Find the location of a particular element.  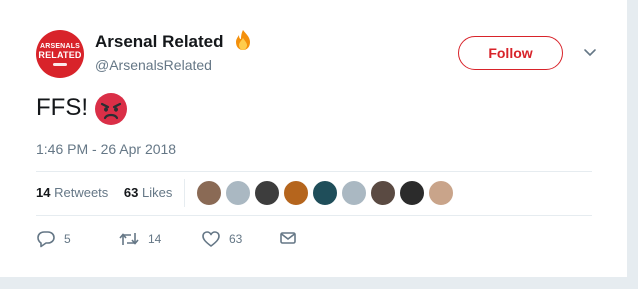

avatar-text-line2: RELATED is located at coordinates (60, 55).